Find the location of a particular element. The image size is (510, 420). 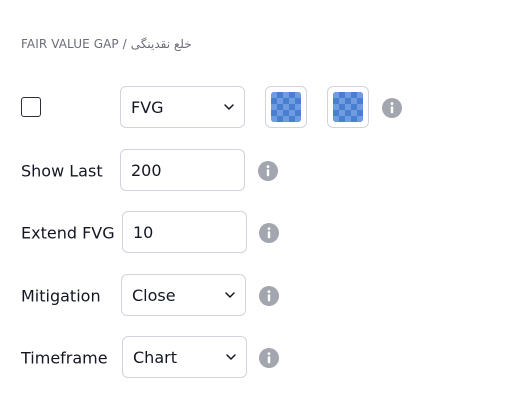

show-last-row: Show Last 200 is located at coordinates (255, 171).